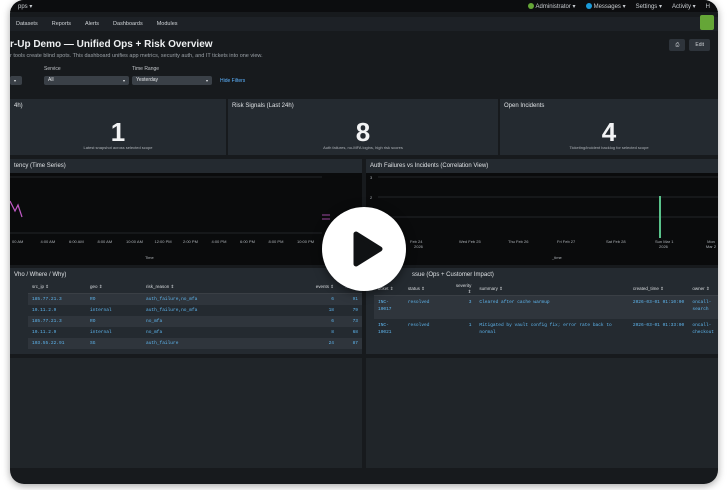 This screenshot has height=490, width=728. What do you see at coordinates (40, 166) in the screenshot?
I see `panel-title: tency (Time Series)` at bounding box center [40, 166].